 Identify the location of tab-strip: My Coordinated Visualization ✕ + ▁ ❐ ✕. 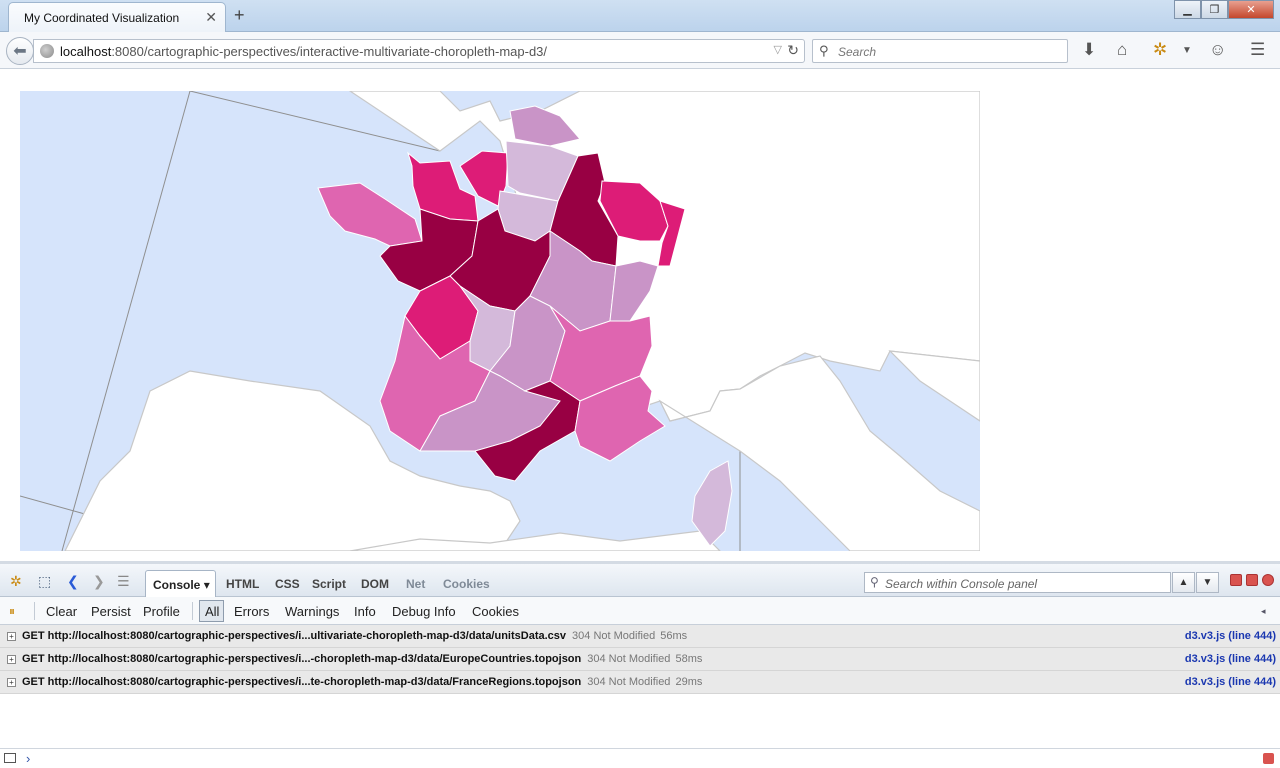
(640, 16).